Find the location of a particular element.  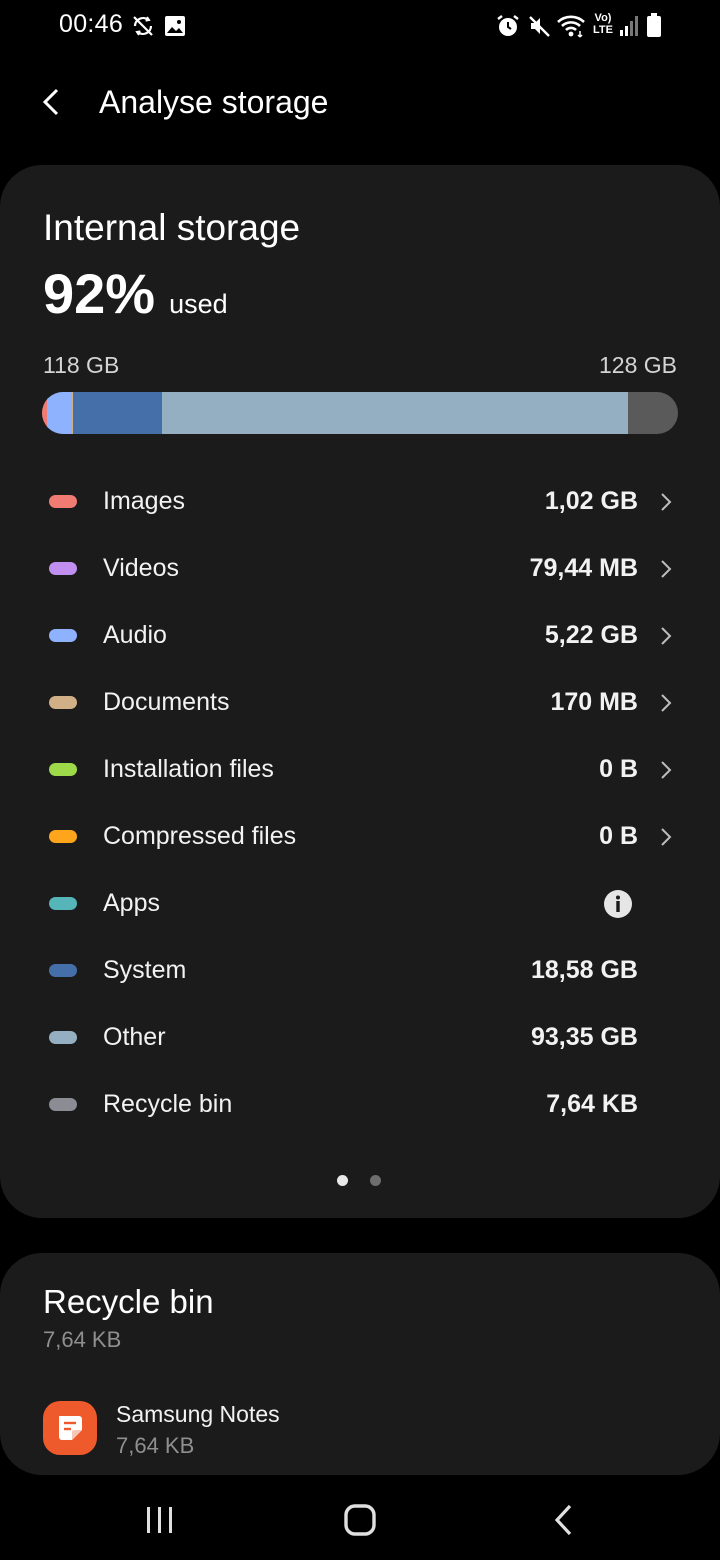

status-time: 00:46 is located at coordinates (91, 24).